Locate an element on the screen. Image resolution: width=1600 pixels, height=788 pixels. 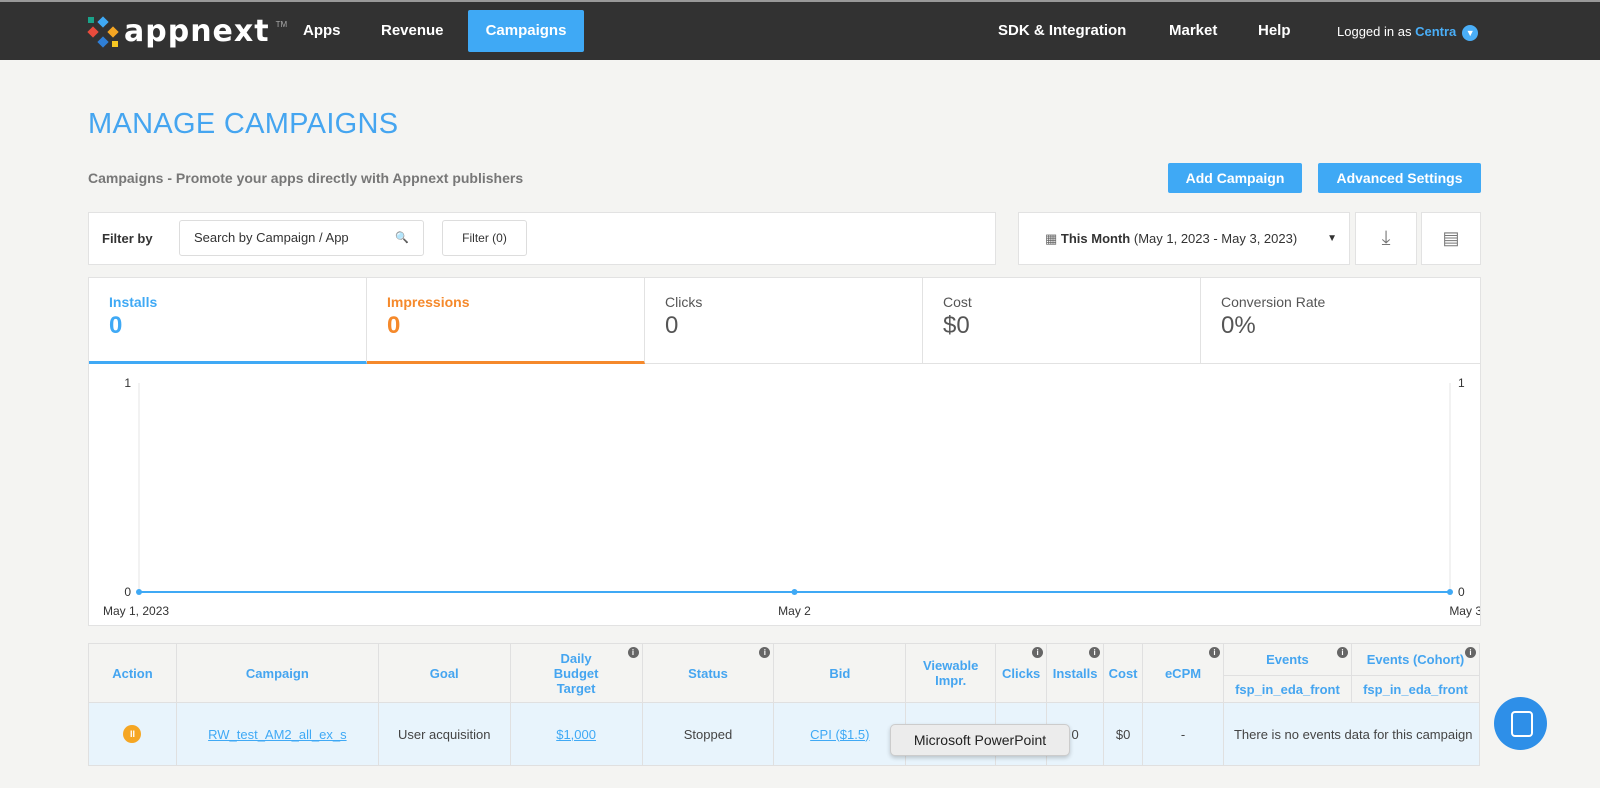
search-input: Search by Campaign / App 🔍 is located at coordinates (301, 238).